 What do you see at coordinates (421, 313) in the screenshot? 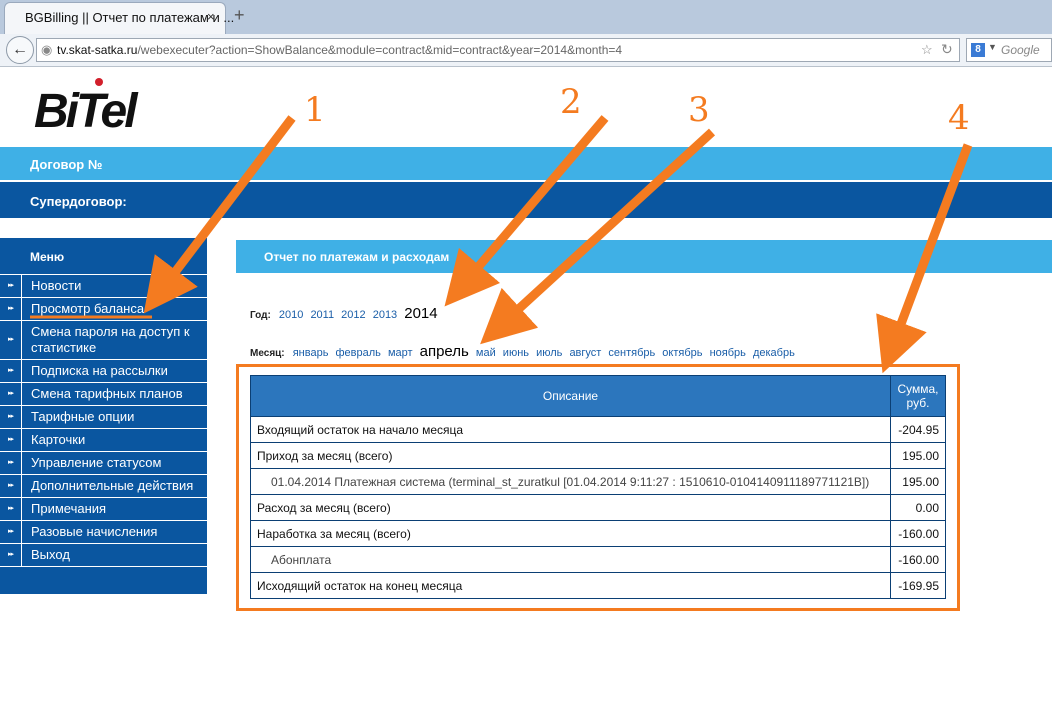
I see `current-year: 2014` at bounding box center [421, 313].